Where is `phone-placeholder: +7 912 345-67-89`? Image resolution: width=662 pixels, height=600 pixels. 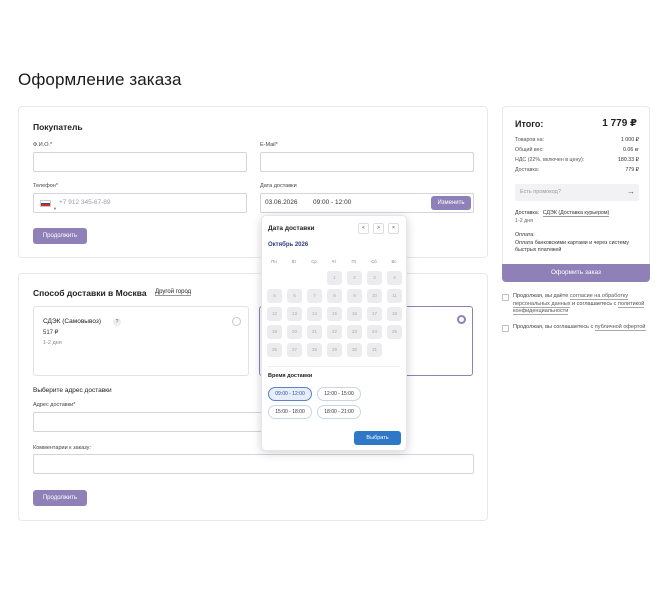
phone-placeholder: +7 912 345-67-89 is located at coordinates (85, 202).